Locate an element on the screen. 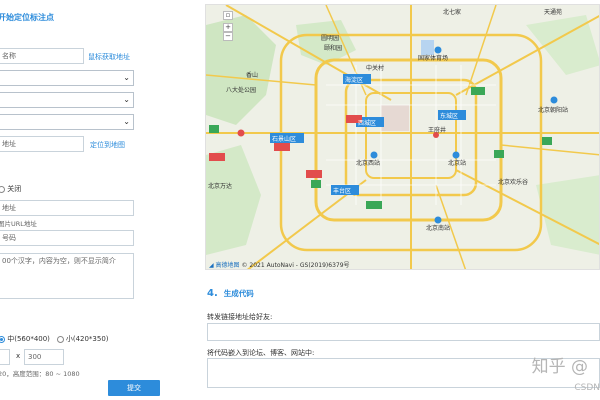 The height and width of the screenshot is (400, 600). map-label: 颐和园 is located at coordinates (333, 48).